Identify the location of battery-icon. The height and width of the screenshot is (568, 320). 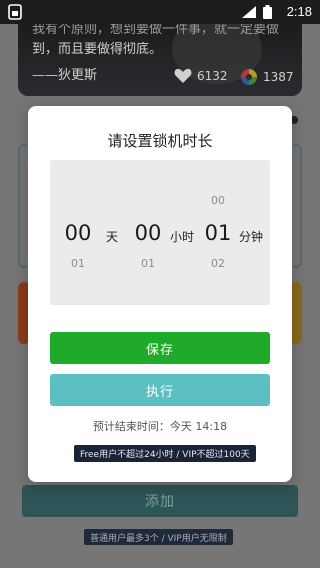
(267, 12).